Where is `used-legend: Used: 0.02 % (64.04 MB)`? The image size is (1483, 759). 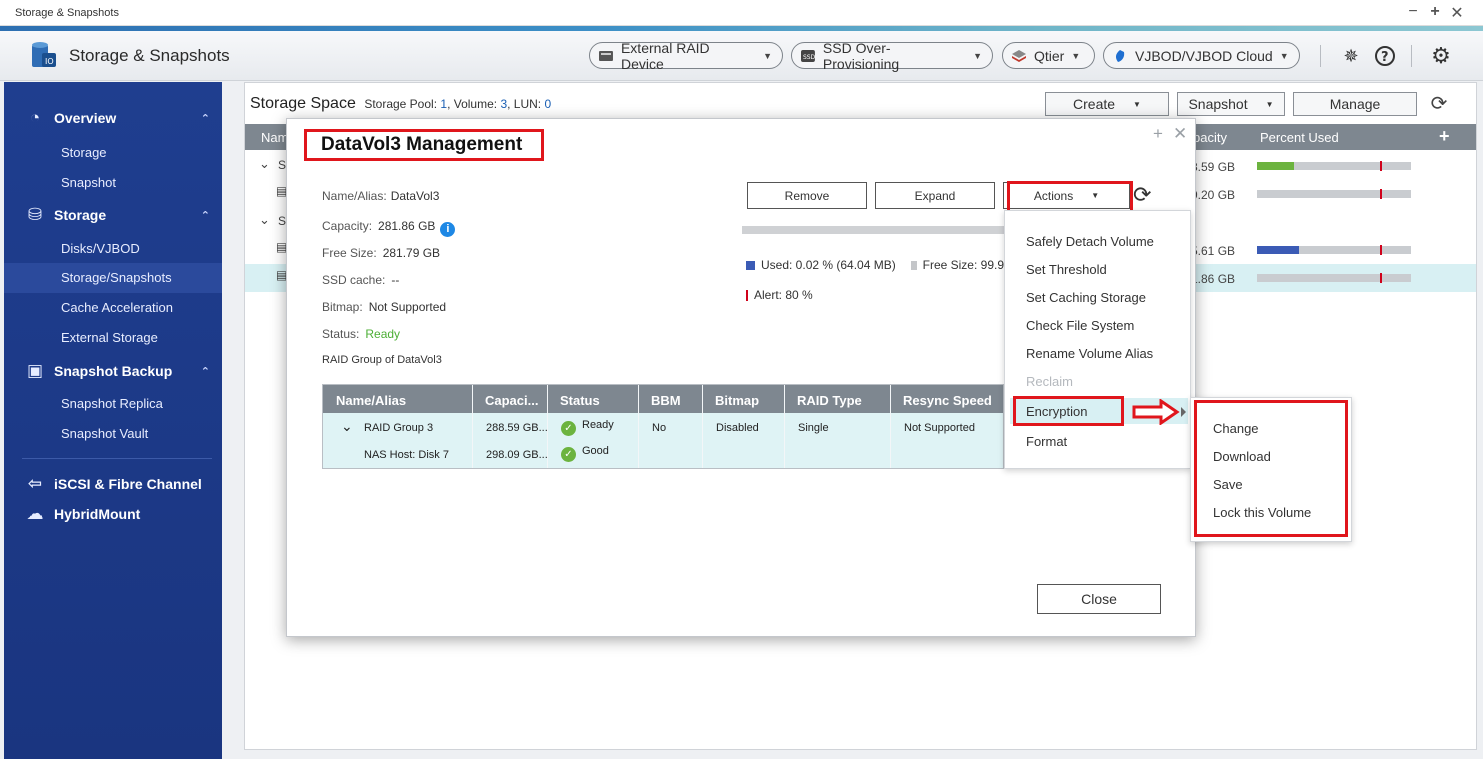 used-legend: Used: 0.02 % (64.04 MB) is located at coordinates (821, 265).